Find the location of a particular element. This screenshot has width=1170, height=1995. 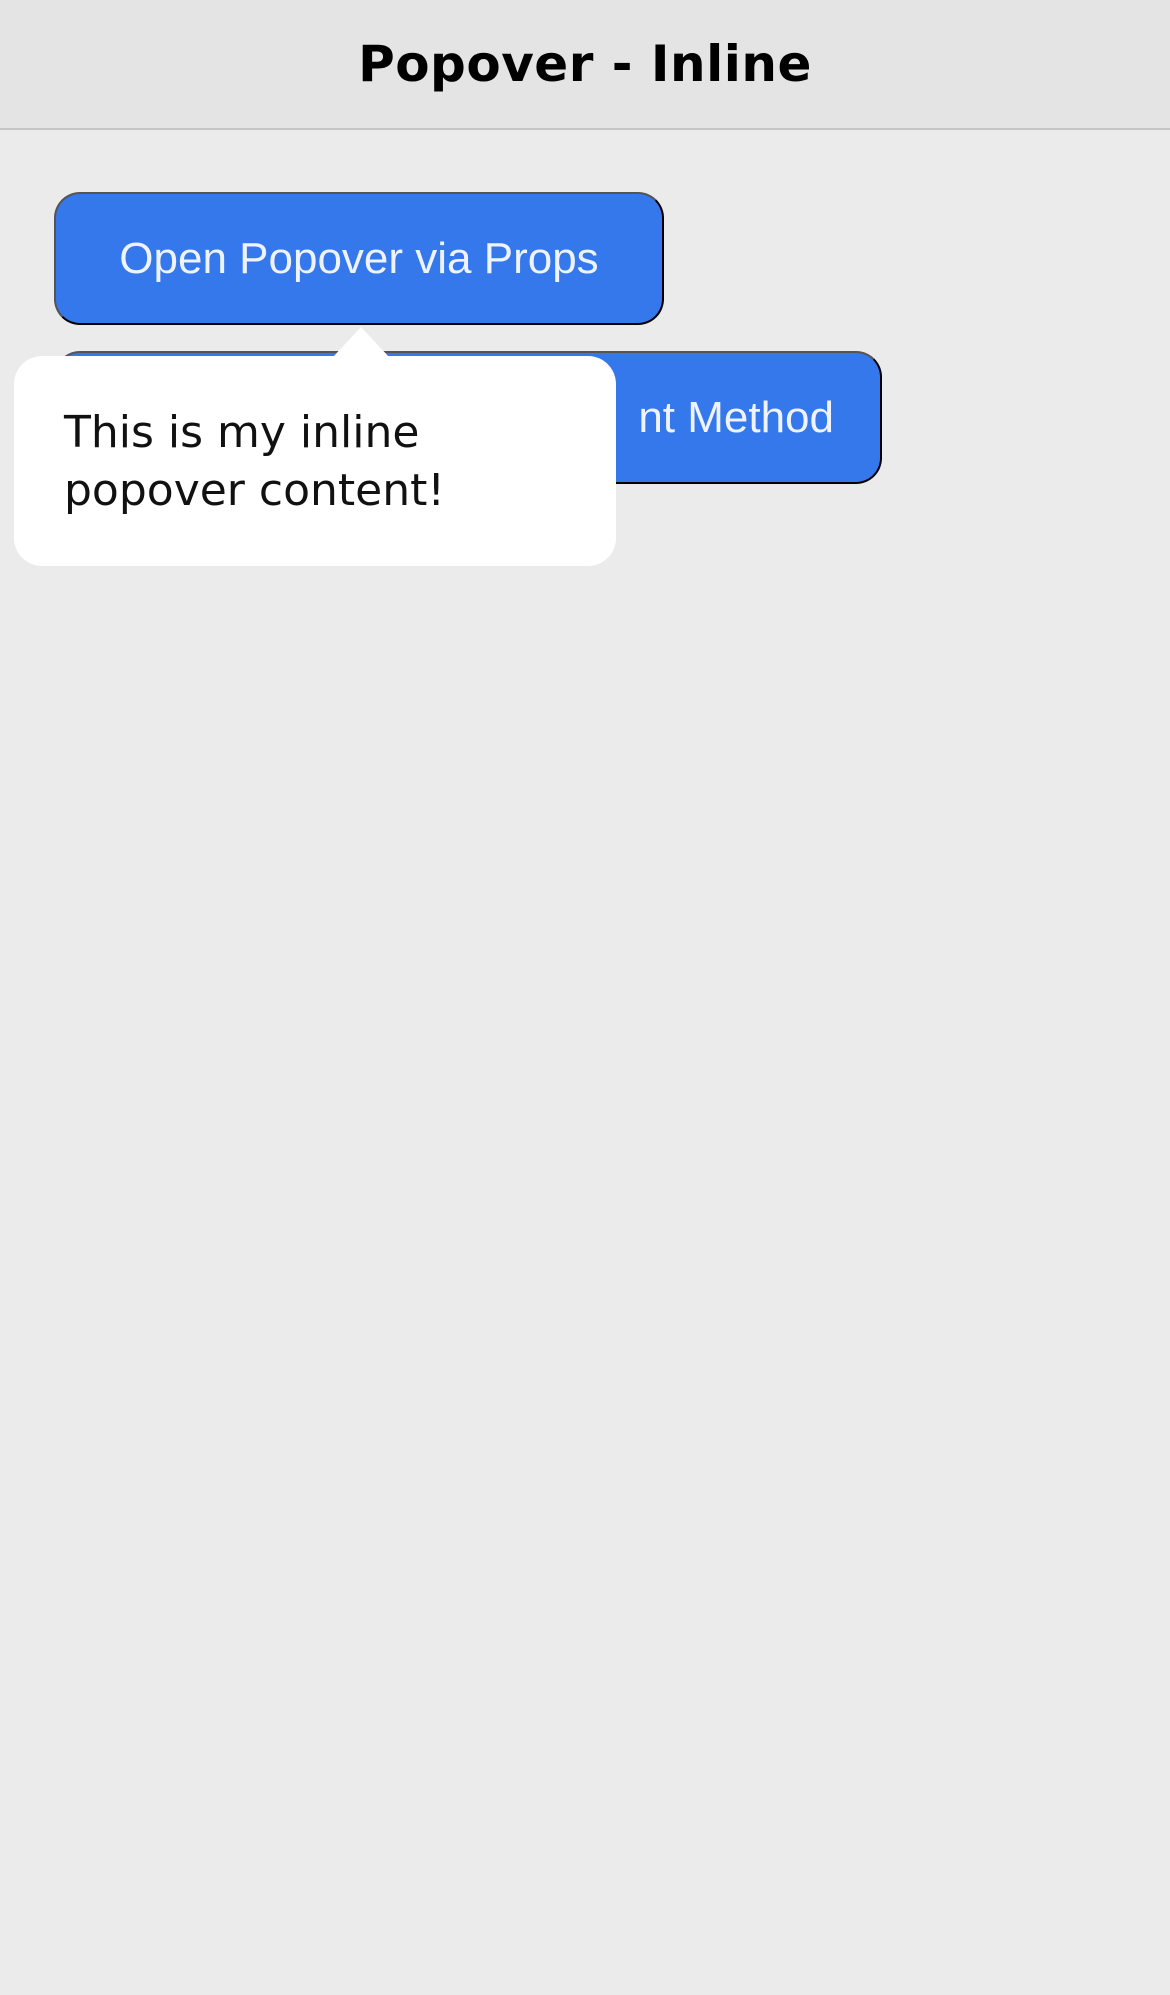

inline-popover: This is my inline popover content! is located at coordinates (315, 461).